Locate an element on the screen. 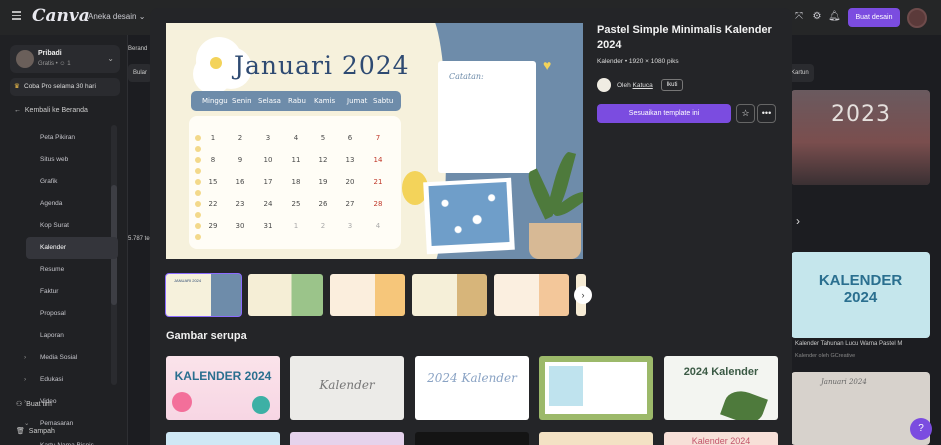 This screenshot has height=445, width=941. create-team-button: ⚇ Buat tim is located at coordinates (34, 404).